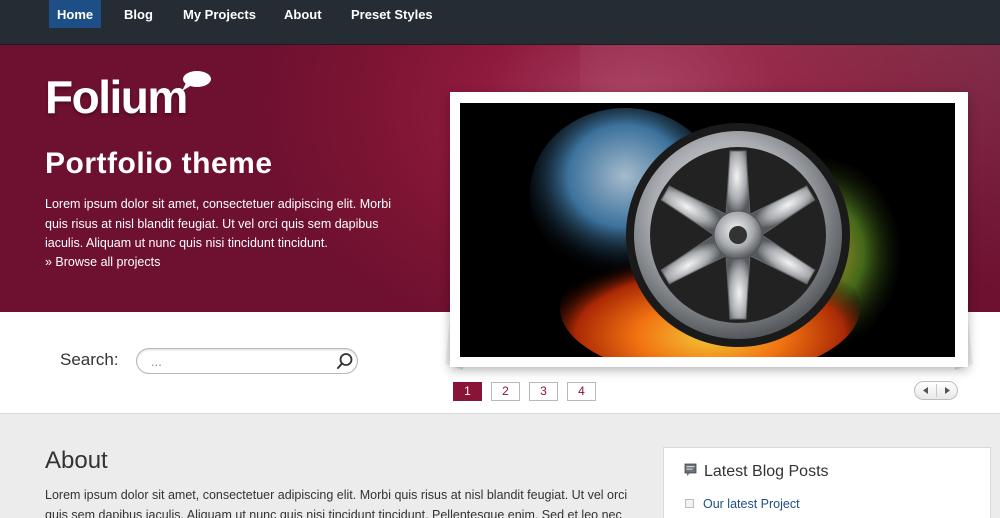 The width and height of the screenshot is (1000, 518). I want to click on nav-item-my-projects: My Projects, so click(219, 14).